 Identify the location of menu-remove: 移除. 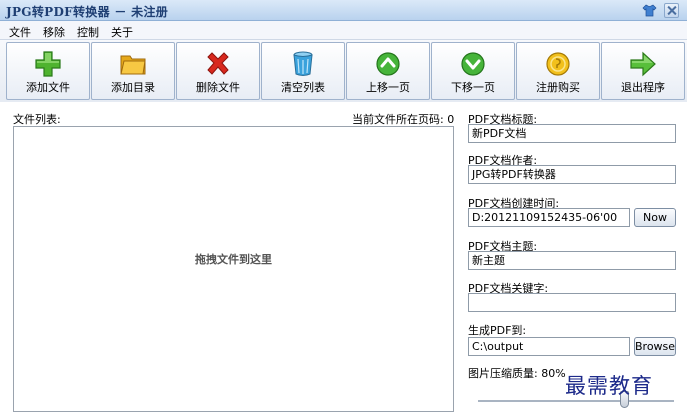
(54, 32).